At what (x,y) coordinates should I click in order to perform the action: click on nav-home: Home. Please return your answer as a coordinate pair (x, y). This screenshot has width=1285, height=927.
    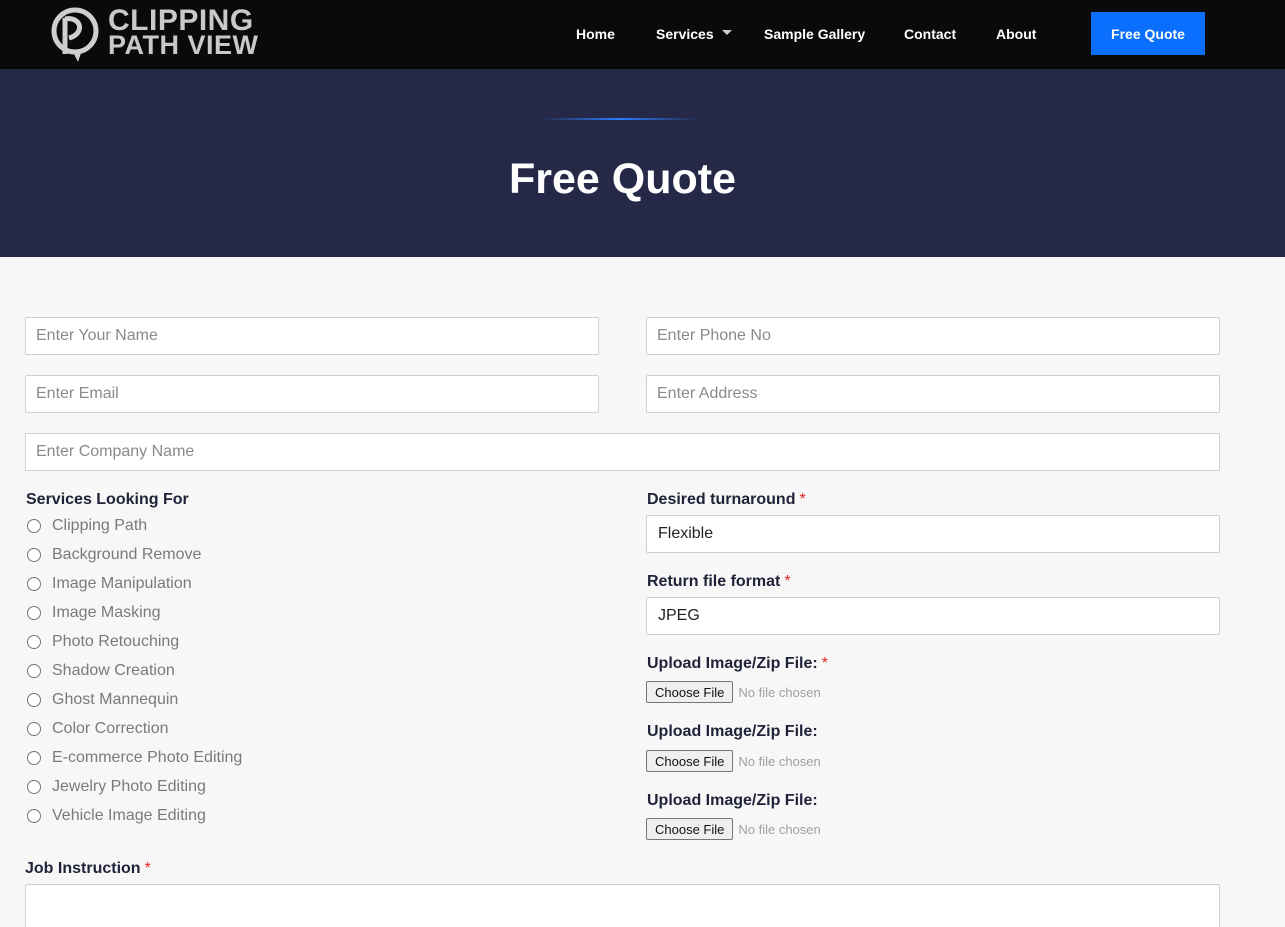
    Looking at the image, I should click on (595, 34).